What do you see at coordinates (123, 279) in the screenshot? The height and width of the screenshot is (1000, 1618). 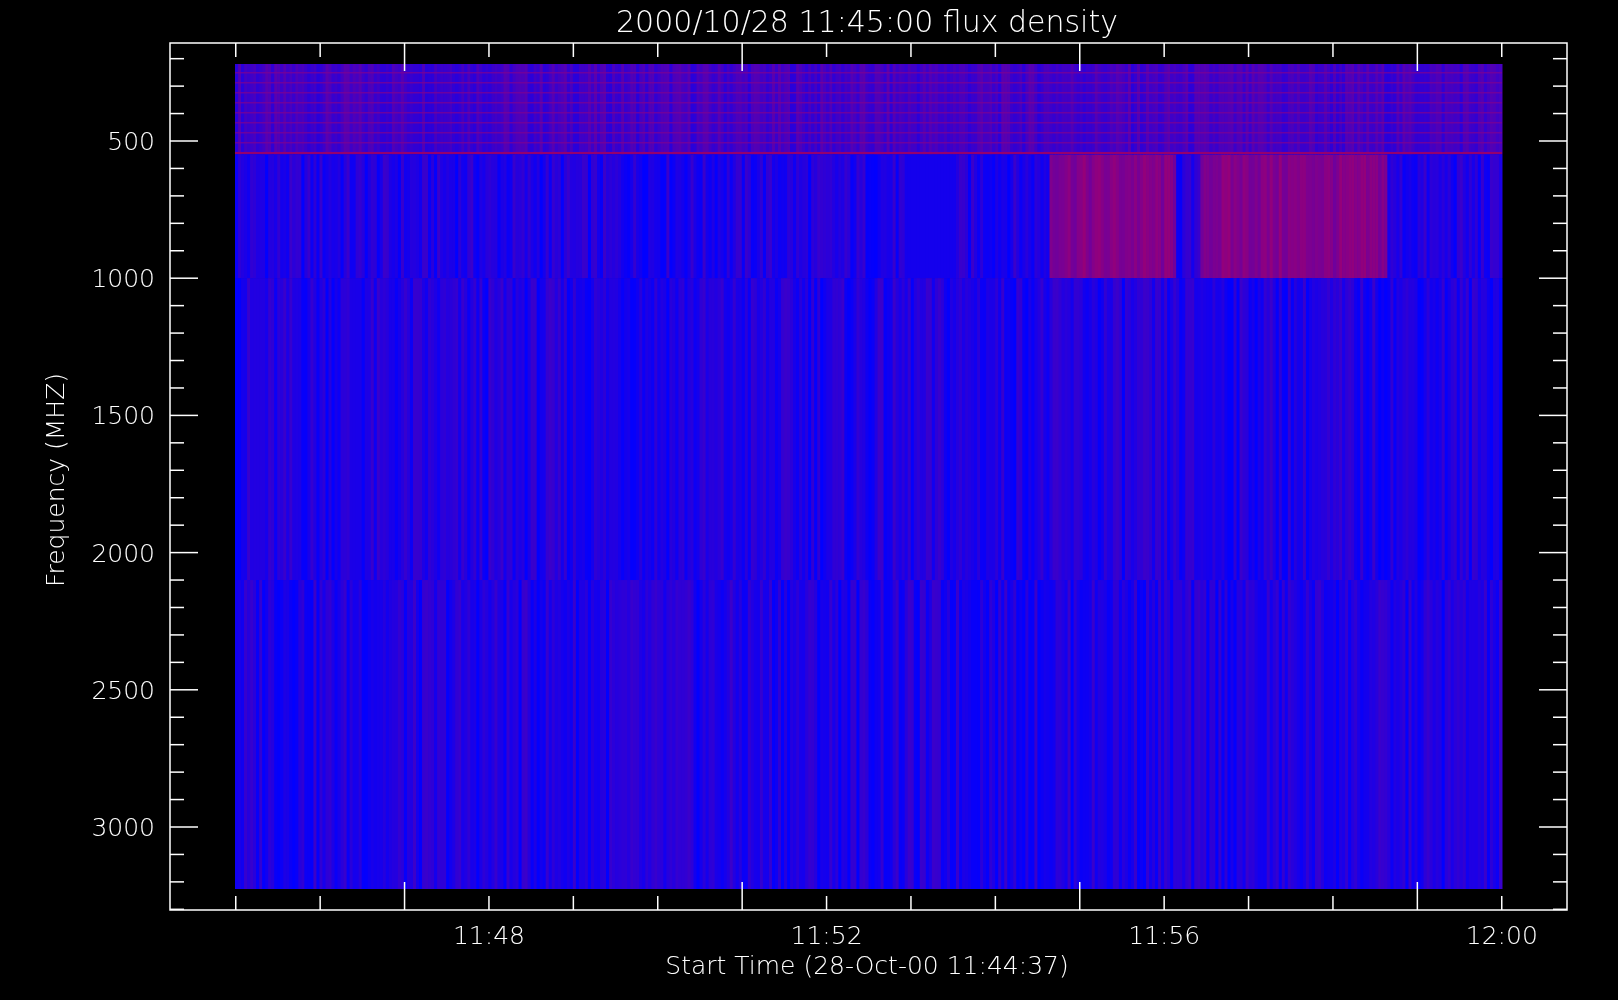 I see `y-tick-label: 1000` at bounding box center [123, 279].